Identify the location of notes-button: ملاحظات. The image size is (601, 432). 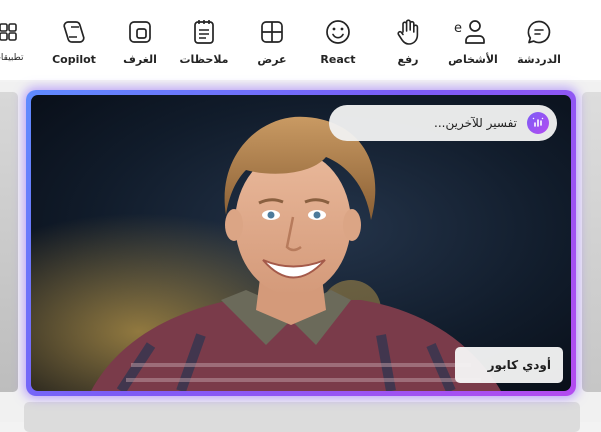
(204, 40).